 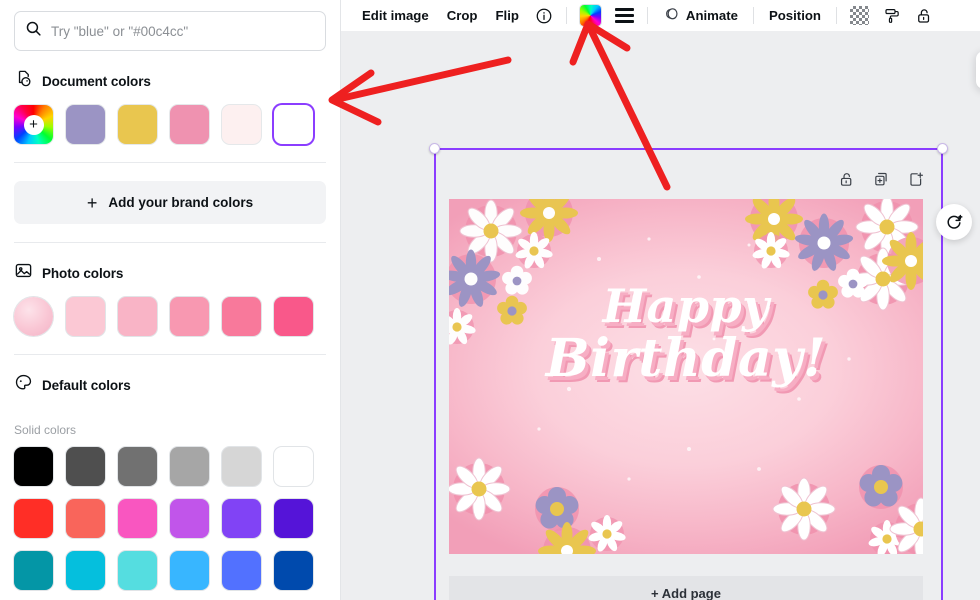 I want to click on card-title: Happy Birthday!, so click(x=686, y=334).